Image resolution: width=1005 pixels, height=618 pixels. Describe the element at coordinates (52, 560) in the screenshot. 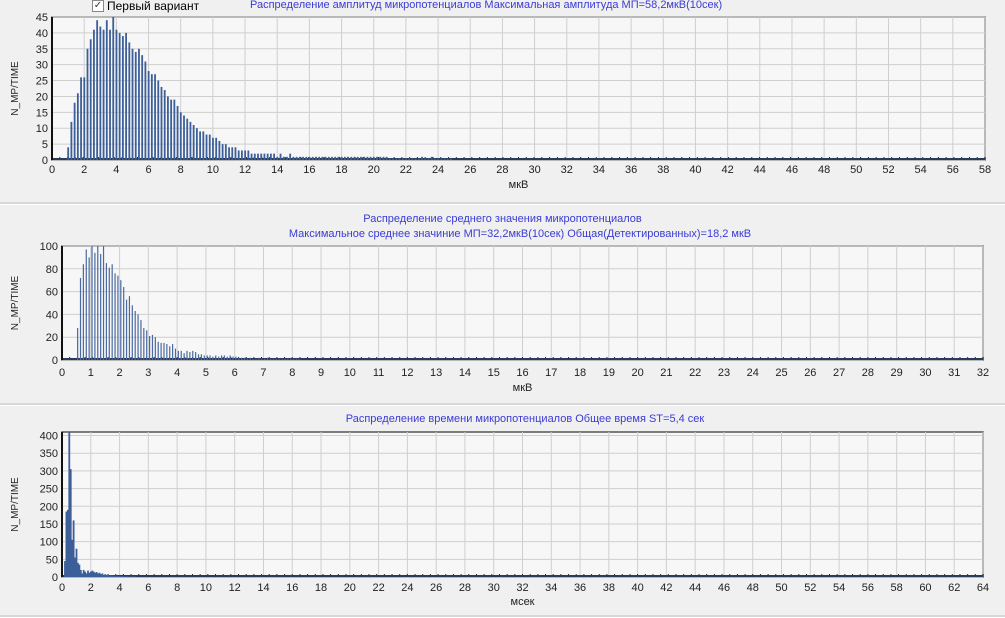

I see `y-tick-label: 50` at that location.